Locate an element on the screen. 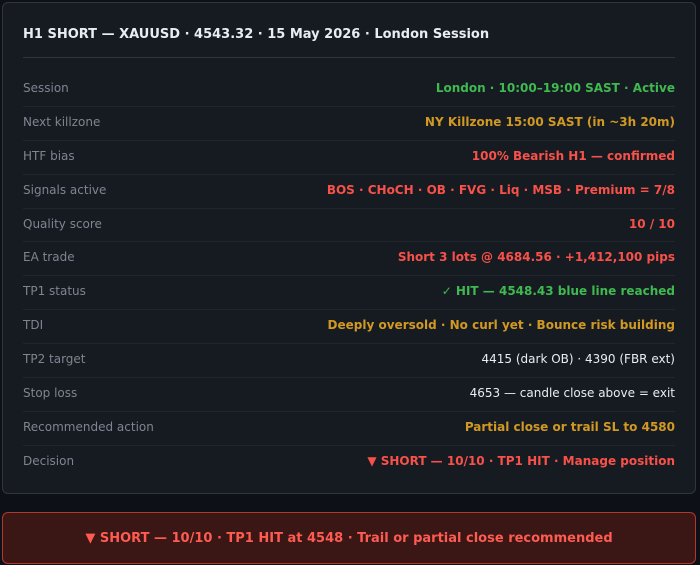  row-label: Session is located at coordinates (46, 88).